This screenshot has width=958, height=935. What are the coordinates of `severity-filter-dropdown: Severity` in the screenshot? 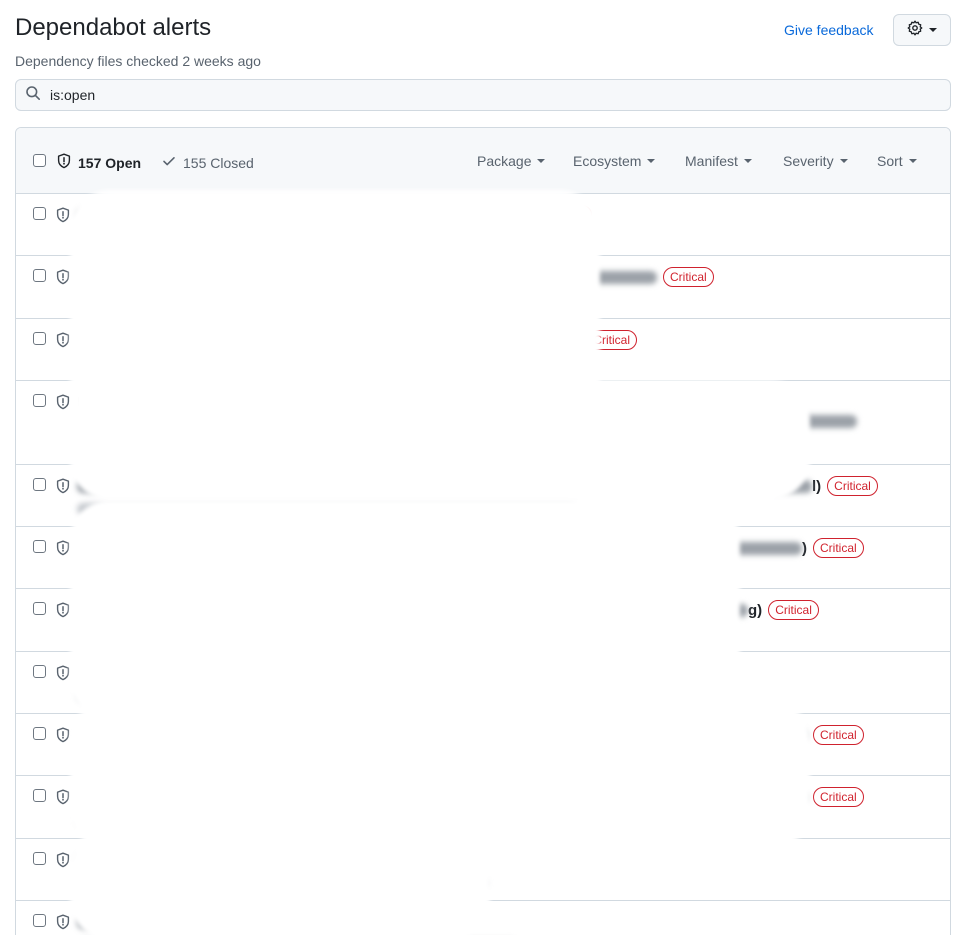 It's located at (815, 161).